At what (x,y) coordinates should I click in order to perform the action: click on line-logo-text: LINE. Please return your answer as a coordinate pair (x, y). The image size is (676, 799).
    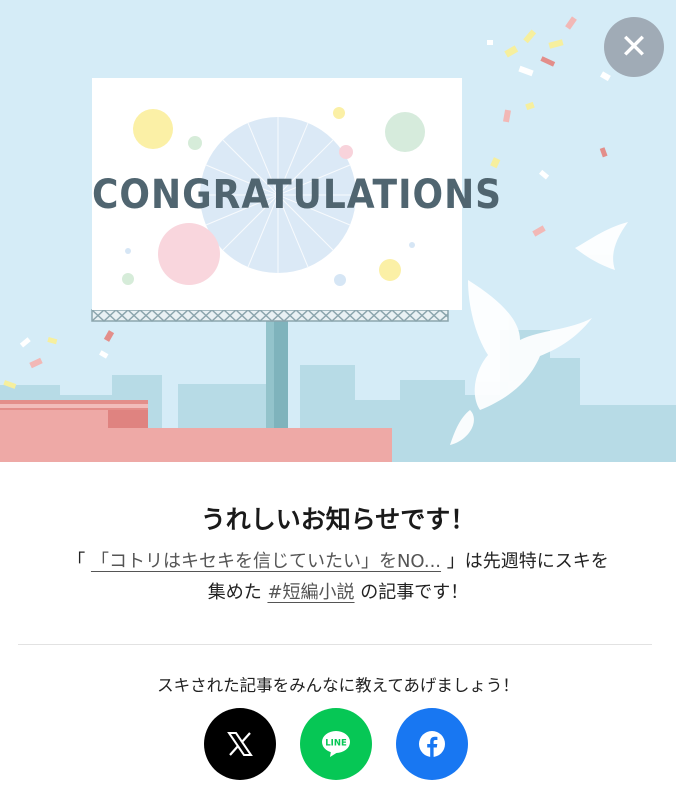
    Looking at the image, I should click on (336, 744).